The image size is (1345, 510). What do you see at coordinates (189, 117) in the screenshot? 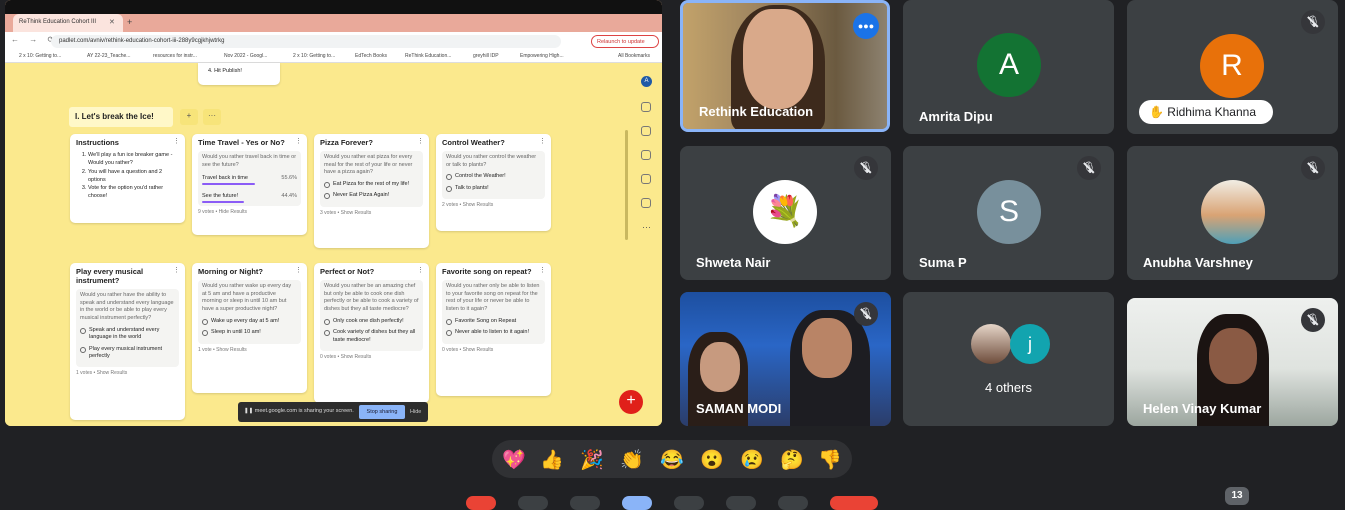
I see `section-add-button: +` at bounding box center [189, 117].